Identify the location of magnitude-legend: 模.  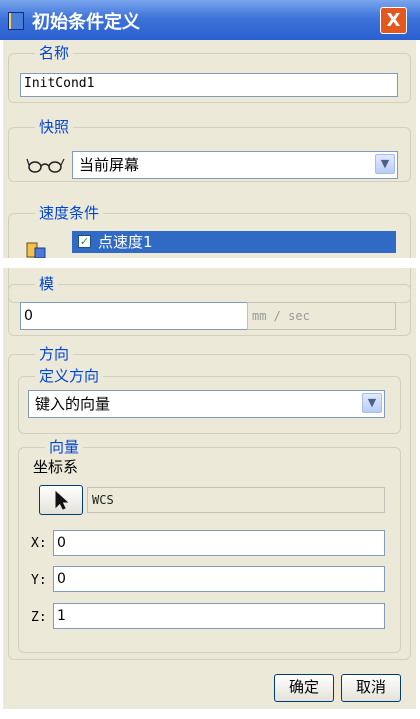
(47, 284).